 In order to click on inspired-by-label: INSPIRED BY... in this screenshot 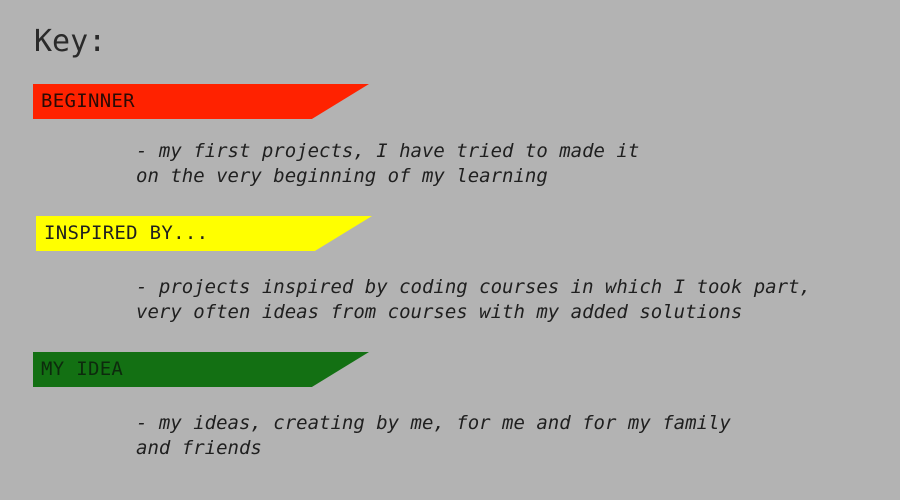, I will do `click(126, 233)`.